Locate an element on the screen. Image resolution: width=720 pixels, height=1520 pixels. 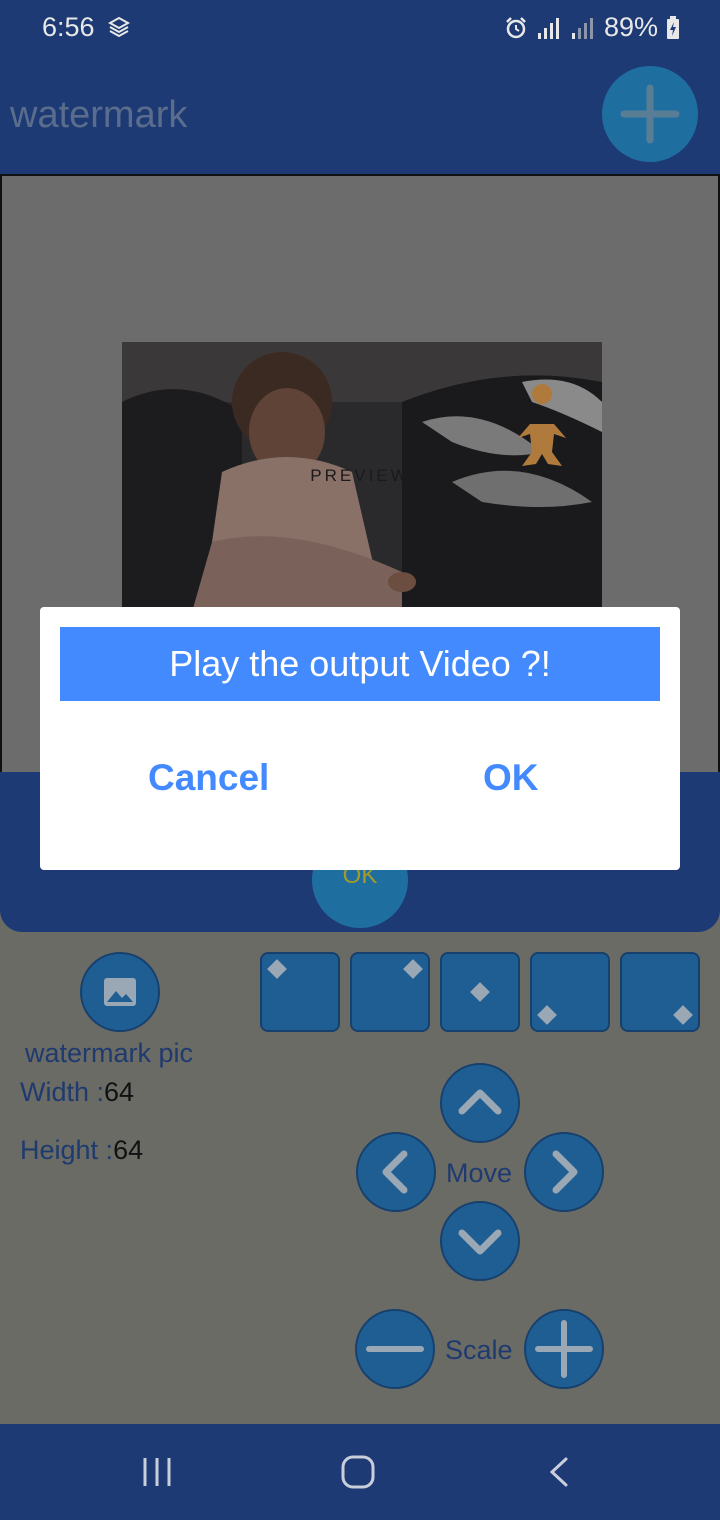
preview-label: PREVIEW is located at coordinates (360, 475).